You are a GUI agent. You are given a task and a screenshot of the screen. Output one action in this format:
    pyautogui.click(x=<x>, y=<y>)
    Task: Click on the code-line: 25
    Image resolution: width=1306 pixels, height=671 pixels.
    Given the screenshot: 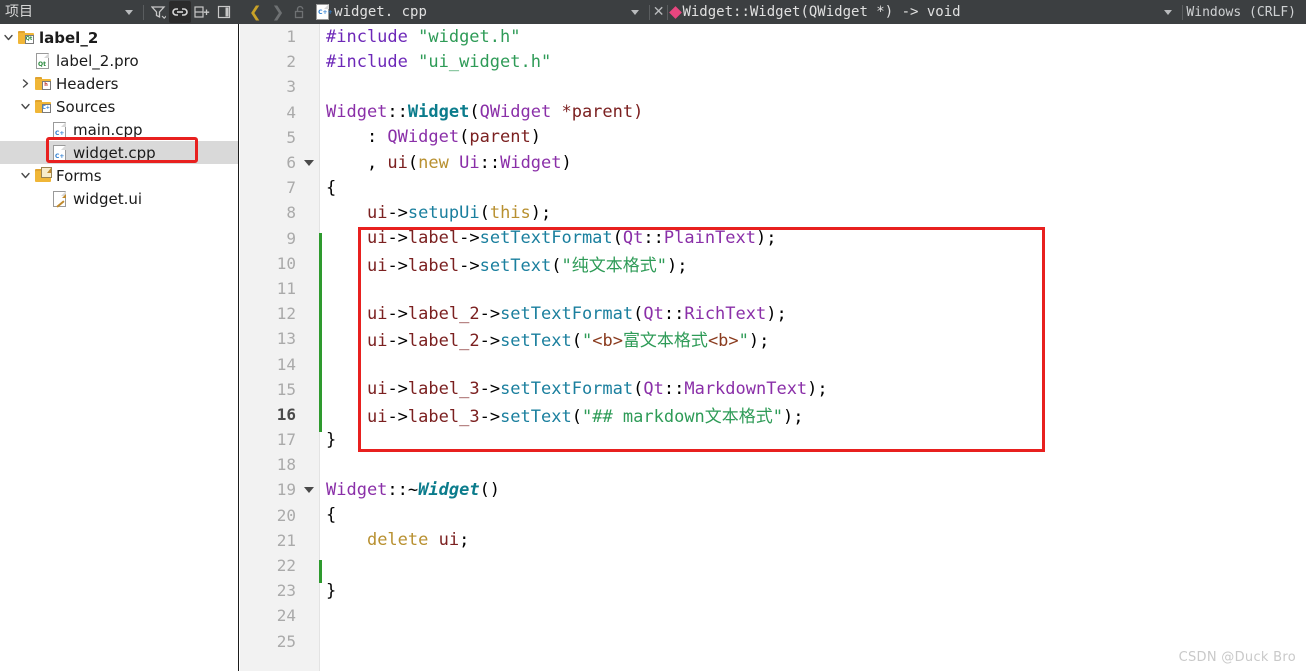 What is the action you would take?
    pyautogui.click(x=773, y=641)
    